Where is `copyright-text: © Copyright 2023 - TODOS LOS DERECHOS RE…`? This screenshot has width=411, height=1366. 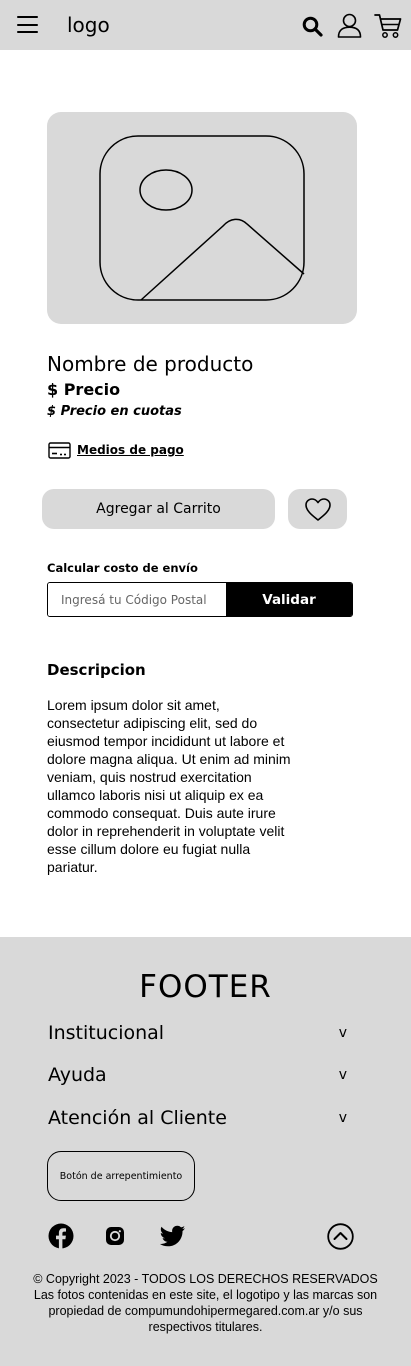 copyright-text: © Copyright 2023 - TODOS LOS DERECHOS RE… is located at coordinates (205, 1303).